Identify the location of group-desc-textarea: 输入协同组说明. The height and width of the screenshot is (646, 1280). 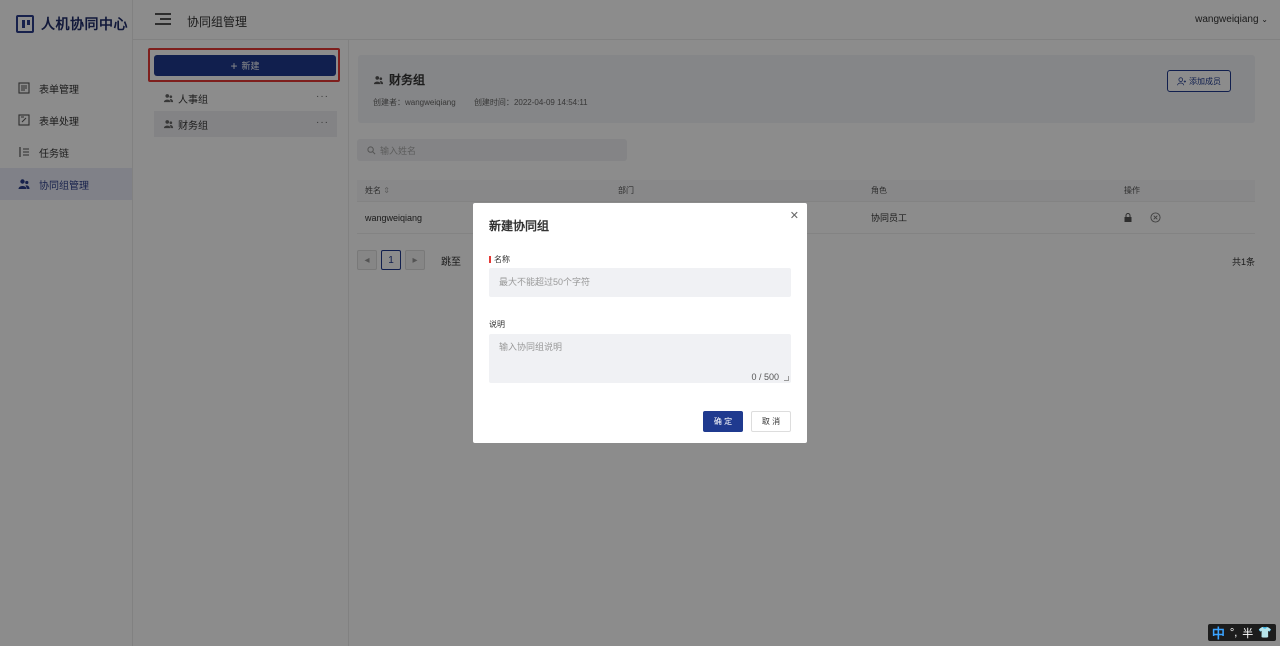
(640, 358).